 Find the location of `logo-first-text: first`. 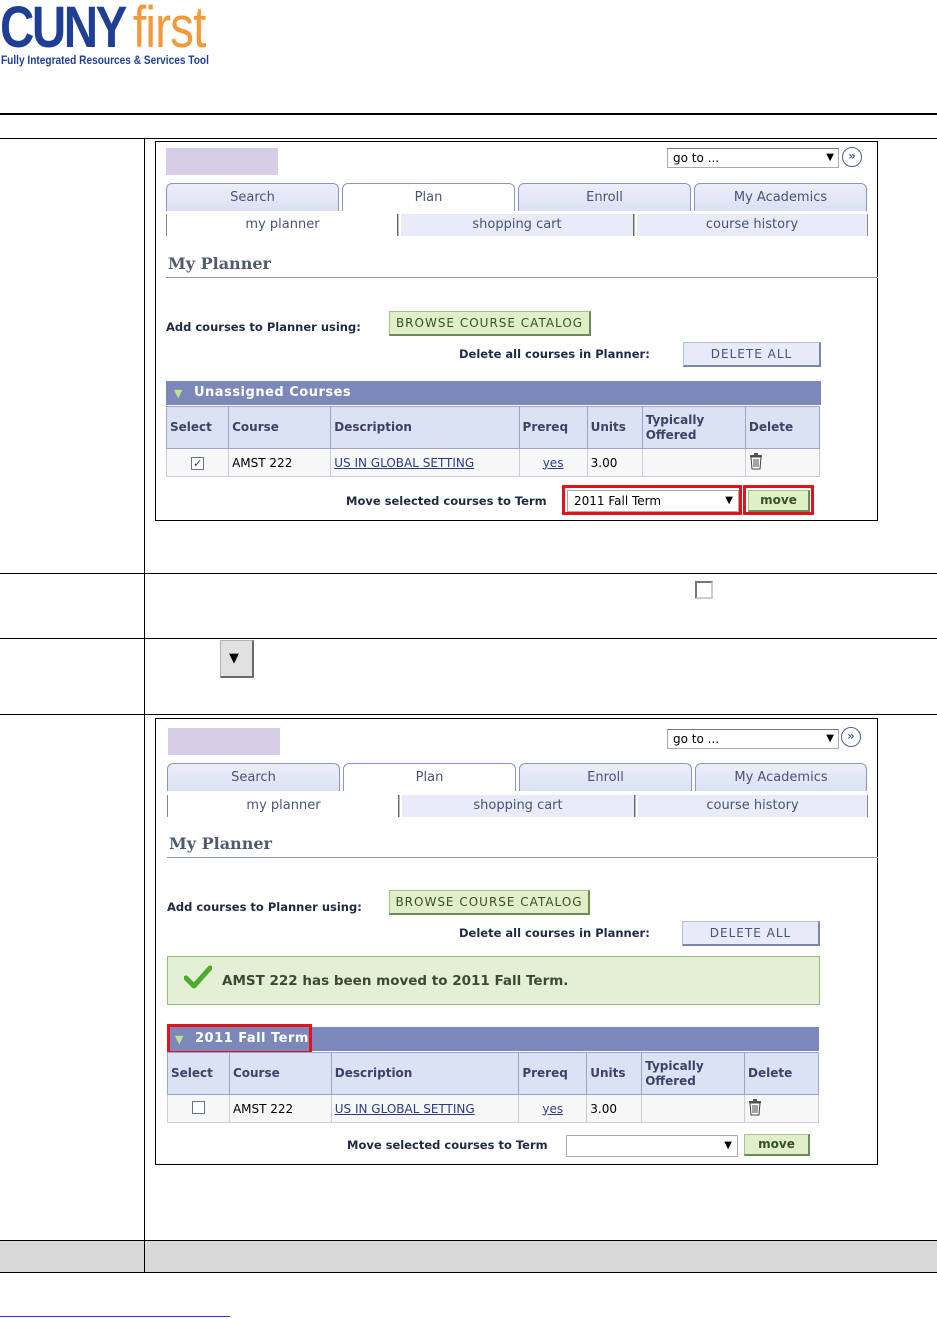

logo-first-text: first is located at coordinates (169, 30).